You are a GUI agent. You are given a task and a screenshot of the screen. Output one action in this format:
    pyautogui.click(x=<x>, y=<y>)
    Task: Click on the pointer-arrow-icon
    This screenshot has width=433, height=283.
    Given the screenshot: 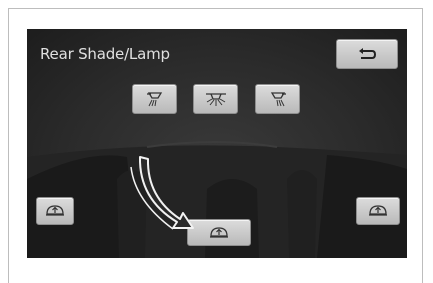 What is the action you would take?
    pyautogui.click(x=162, y=193)
    